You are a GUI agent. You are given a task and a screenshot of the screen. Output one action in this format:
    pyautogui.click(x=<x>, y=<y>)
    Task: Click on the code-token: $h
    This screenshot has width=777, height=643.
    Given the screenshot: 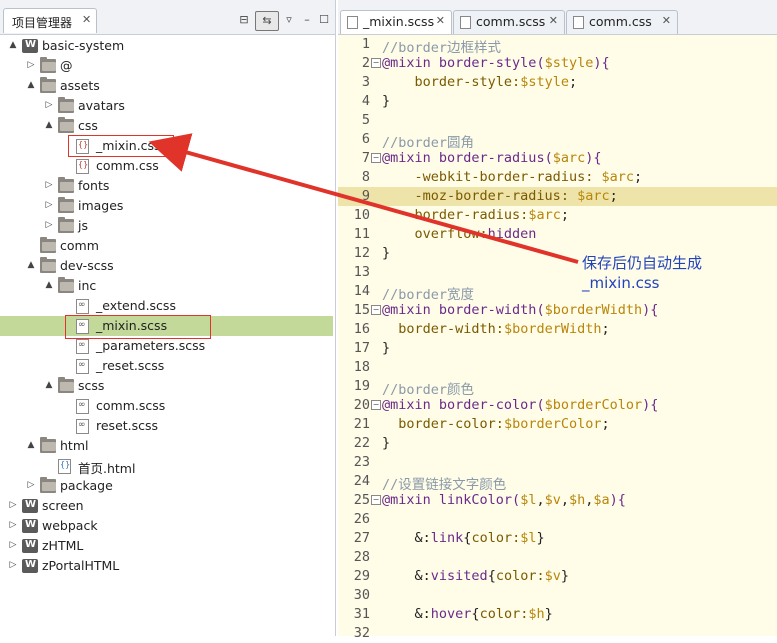 What is the action you would take?
    pyautogui.click(x=536, y=614)
    